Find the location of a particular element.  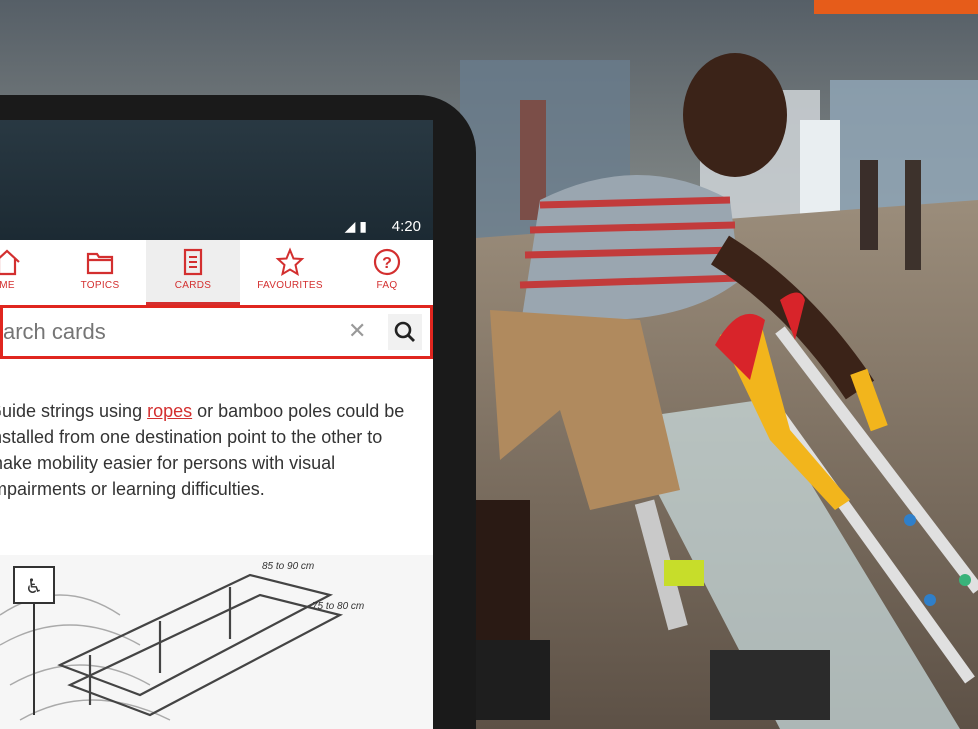

clear-icon: ✕ is located at coordinates (357, 331).